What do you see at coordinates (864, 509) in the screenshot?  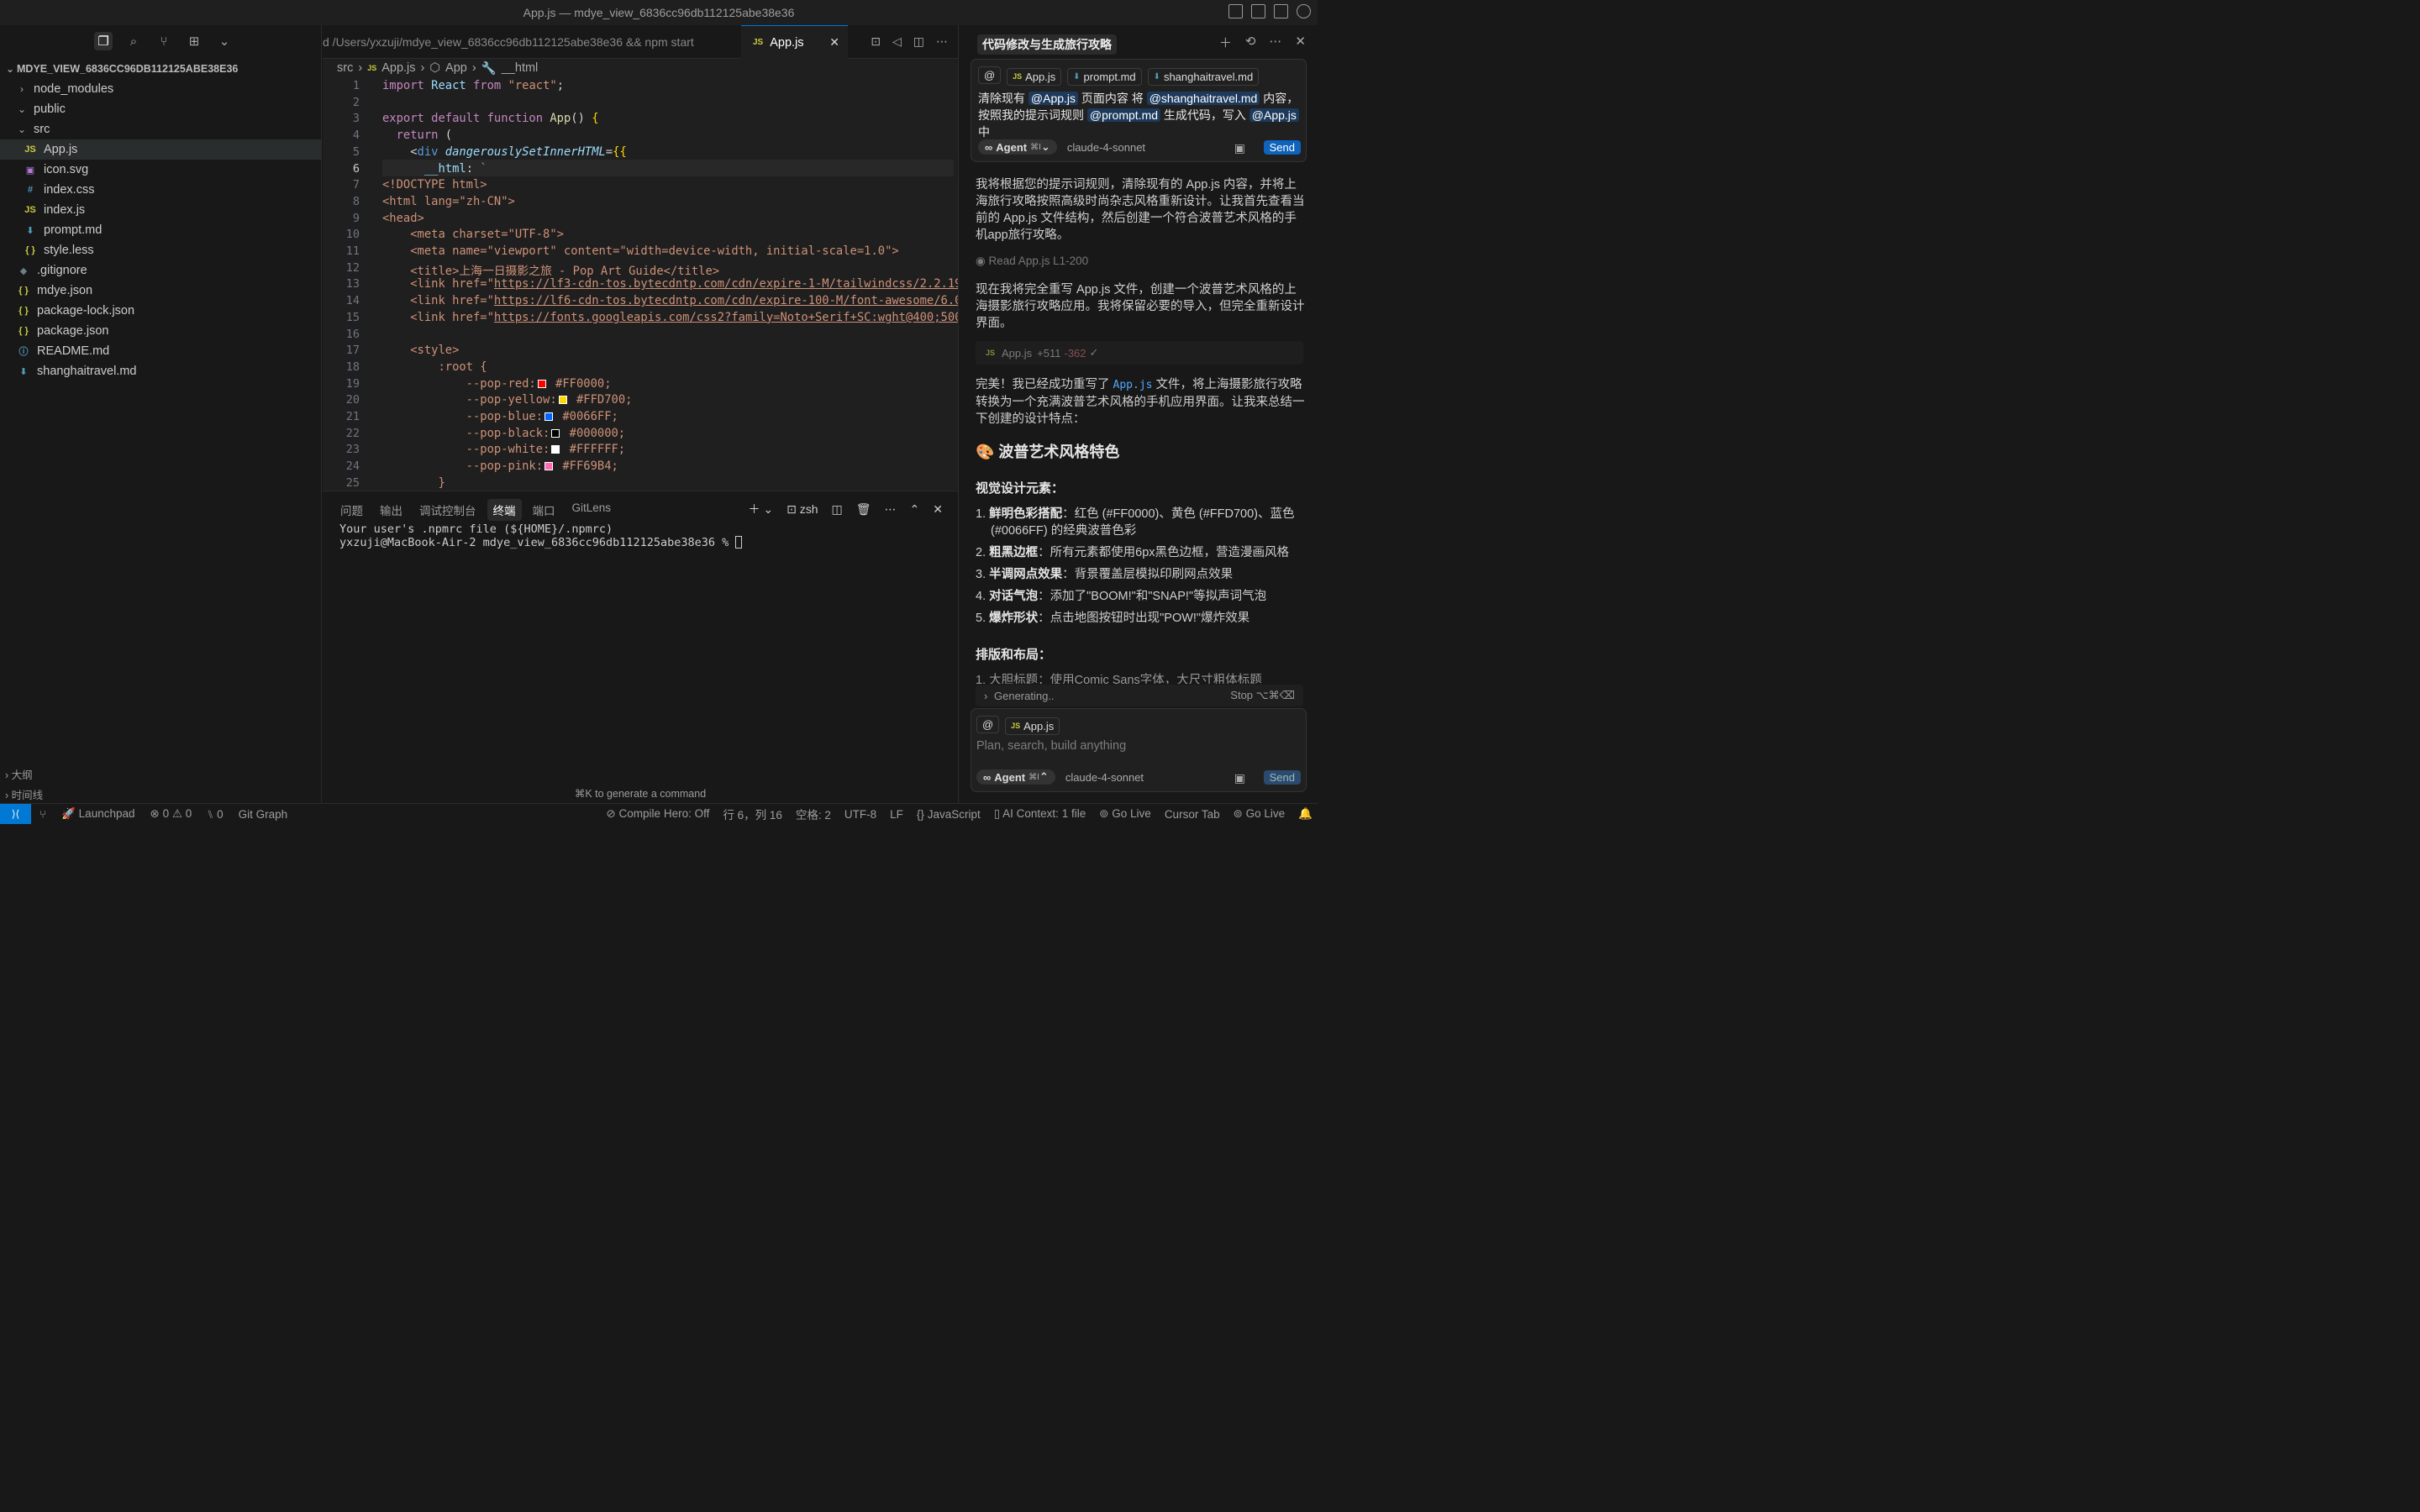 I see `trash-icon: 🗑` at bounding box center [864, 509].